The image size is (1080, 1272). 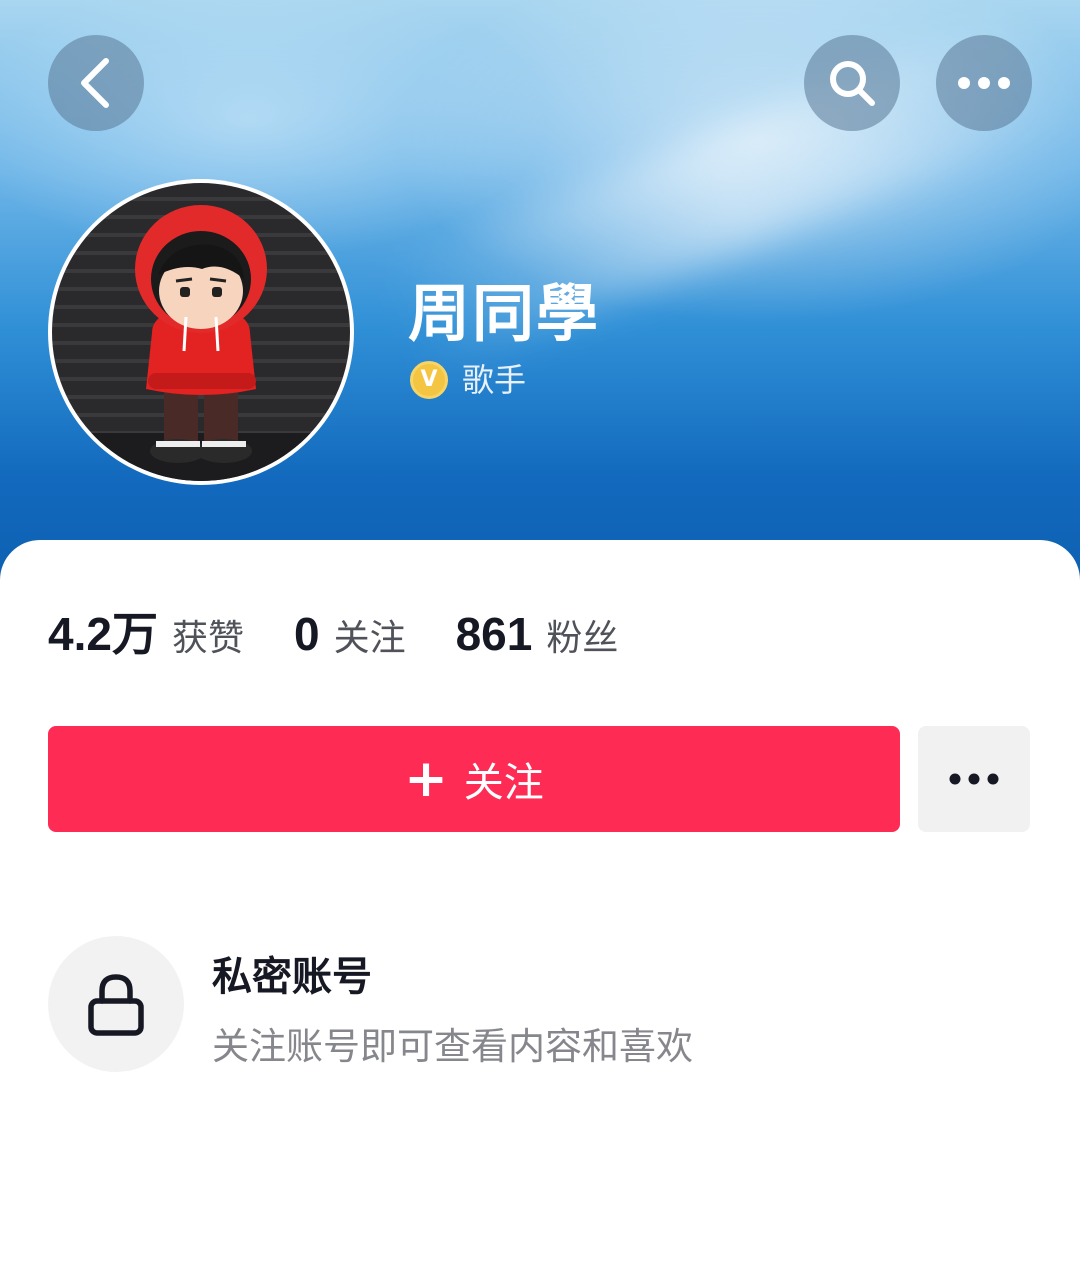 I want to click on follow-button-label: 关注, so click(x=503, y=783).